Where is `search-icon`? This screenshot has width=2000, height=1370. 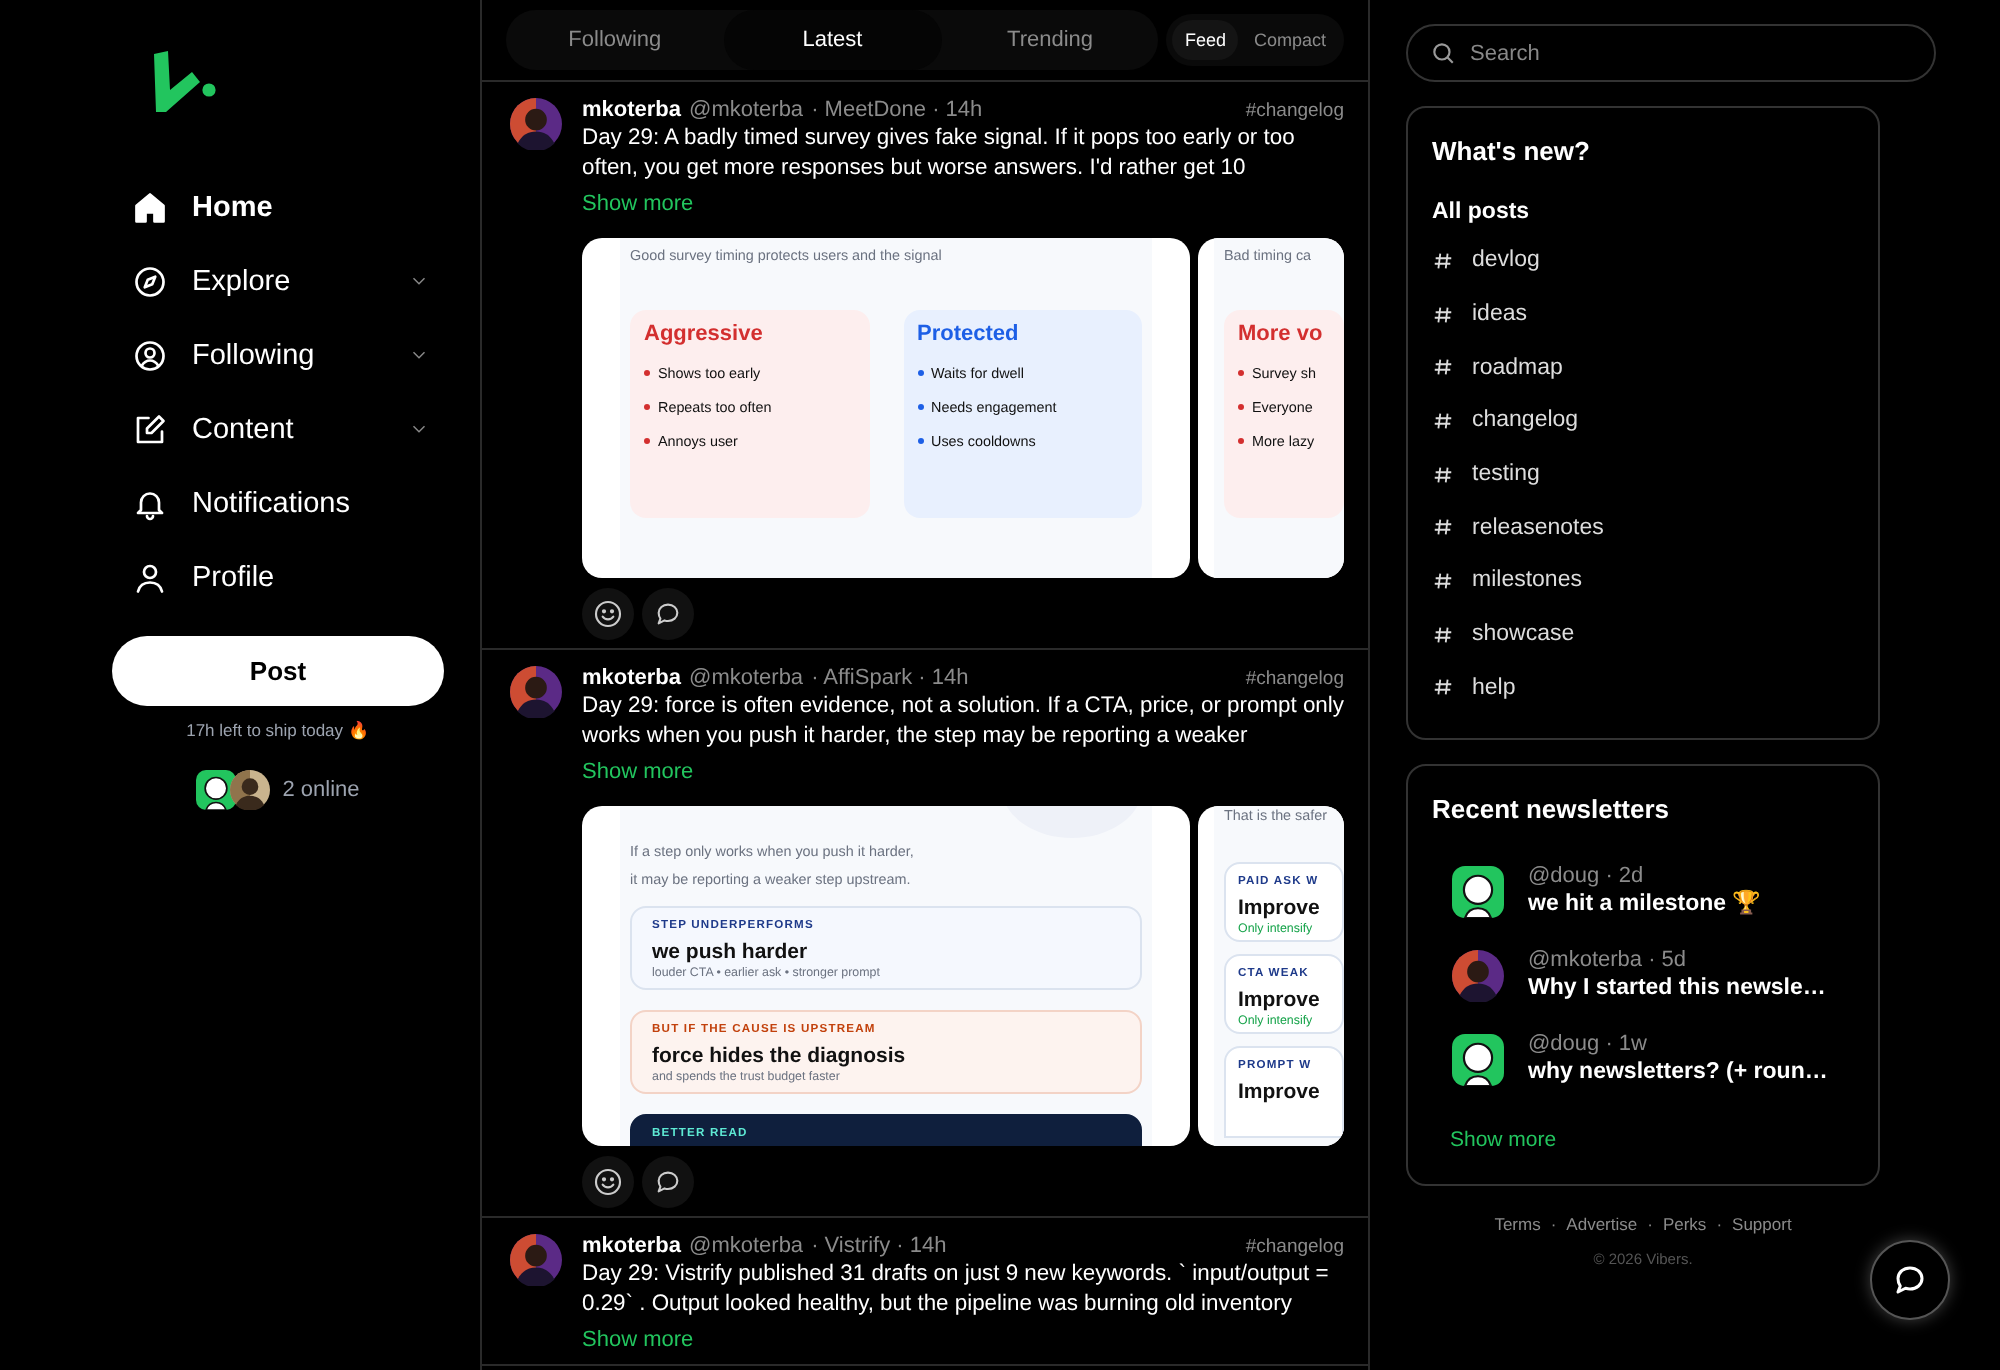
search-icon is located at coordinates (1443, 53).